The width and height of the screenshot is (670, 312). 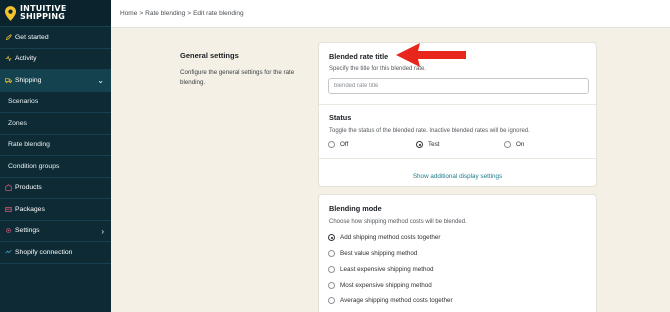 I want to click on connection-icon, so click(x=8, y=252).